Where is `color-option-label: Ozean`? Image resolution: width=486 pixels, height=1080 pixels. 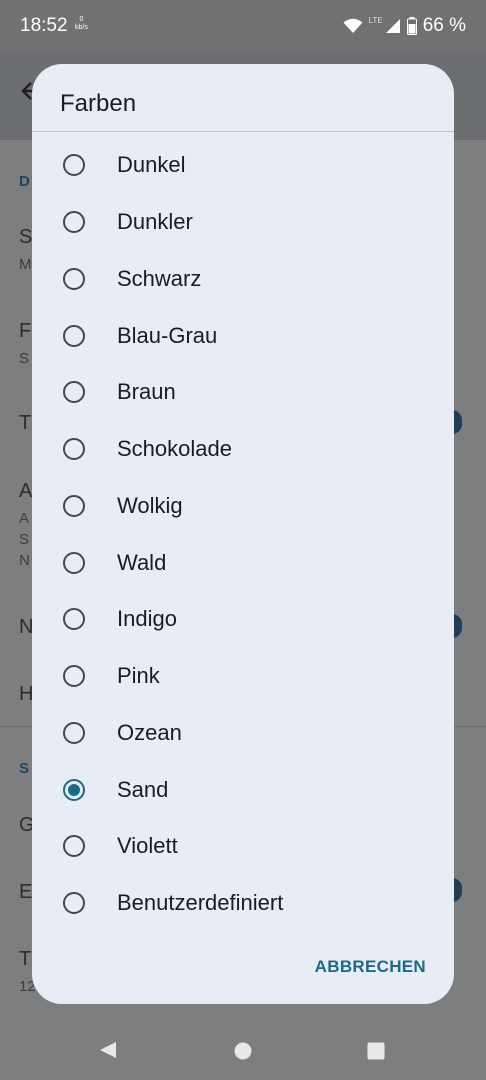
color-option-label: Ozean is located at coordinates (149, 732).